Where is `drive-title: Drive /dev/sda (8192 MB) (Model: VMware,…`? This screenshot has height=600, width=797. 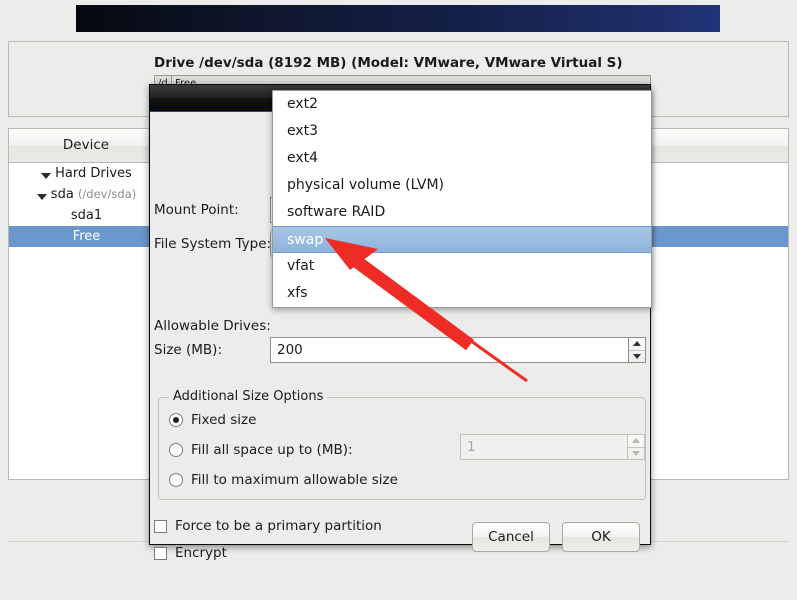 drive-title: Drive /dev/sda (8192 MB) (Model: VMware,… is located at coordinates (388, 63).